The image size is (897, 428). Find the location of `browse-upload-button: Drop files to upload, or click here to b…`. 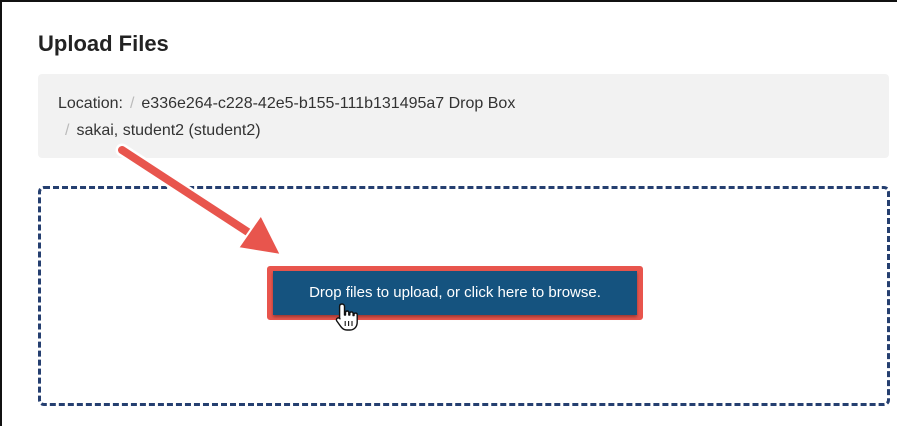

browse-upload-button: Drop files to upload, or click here to b… is located at coordinates (455, 293).